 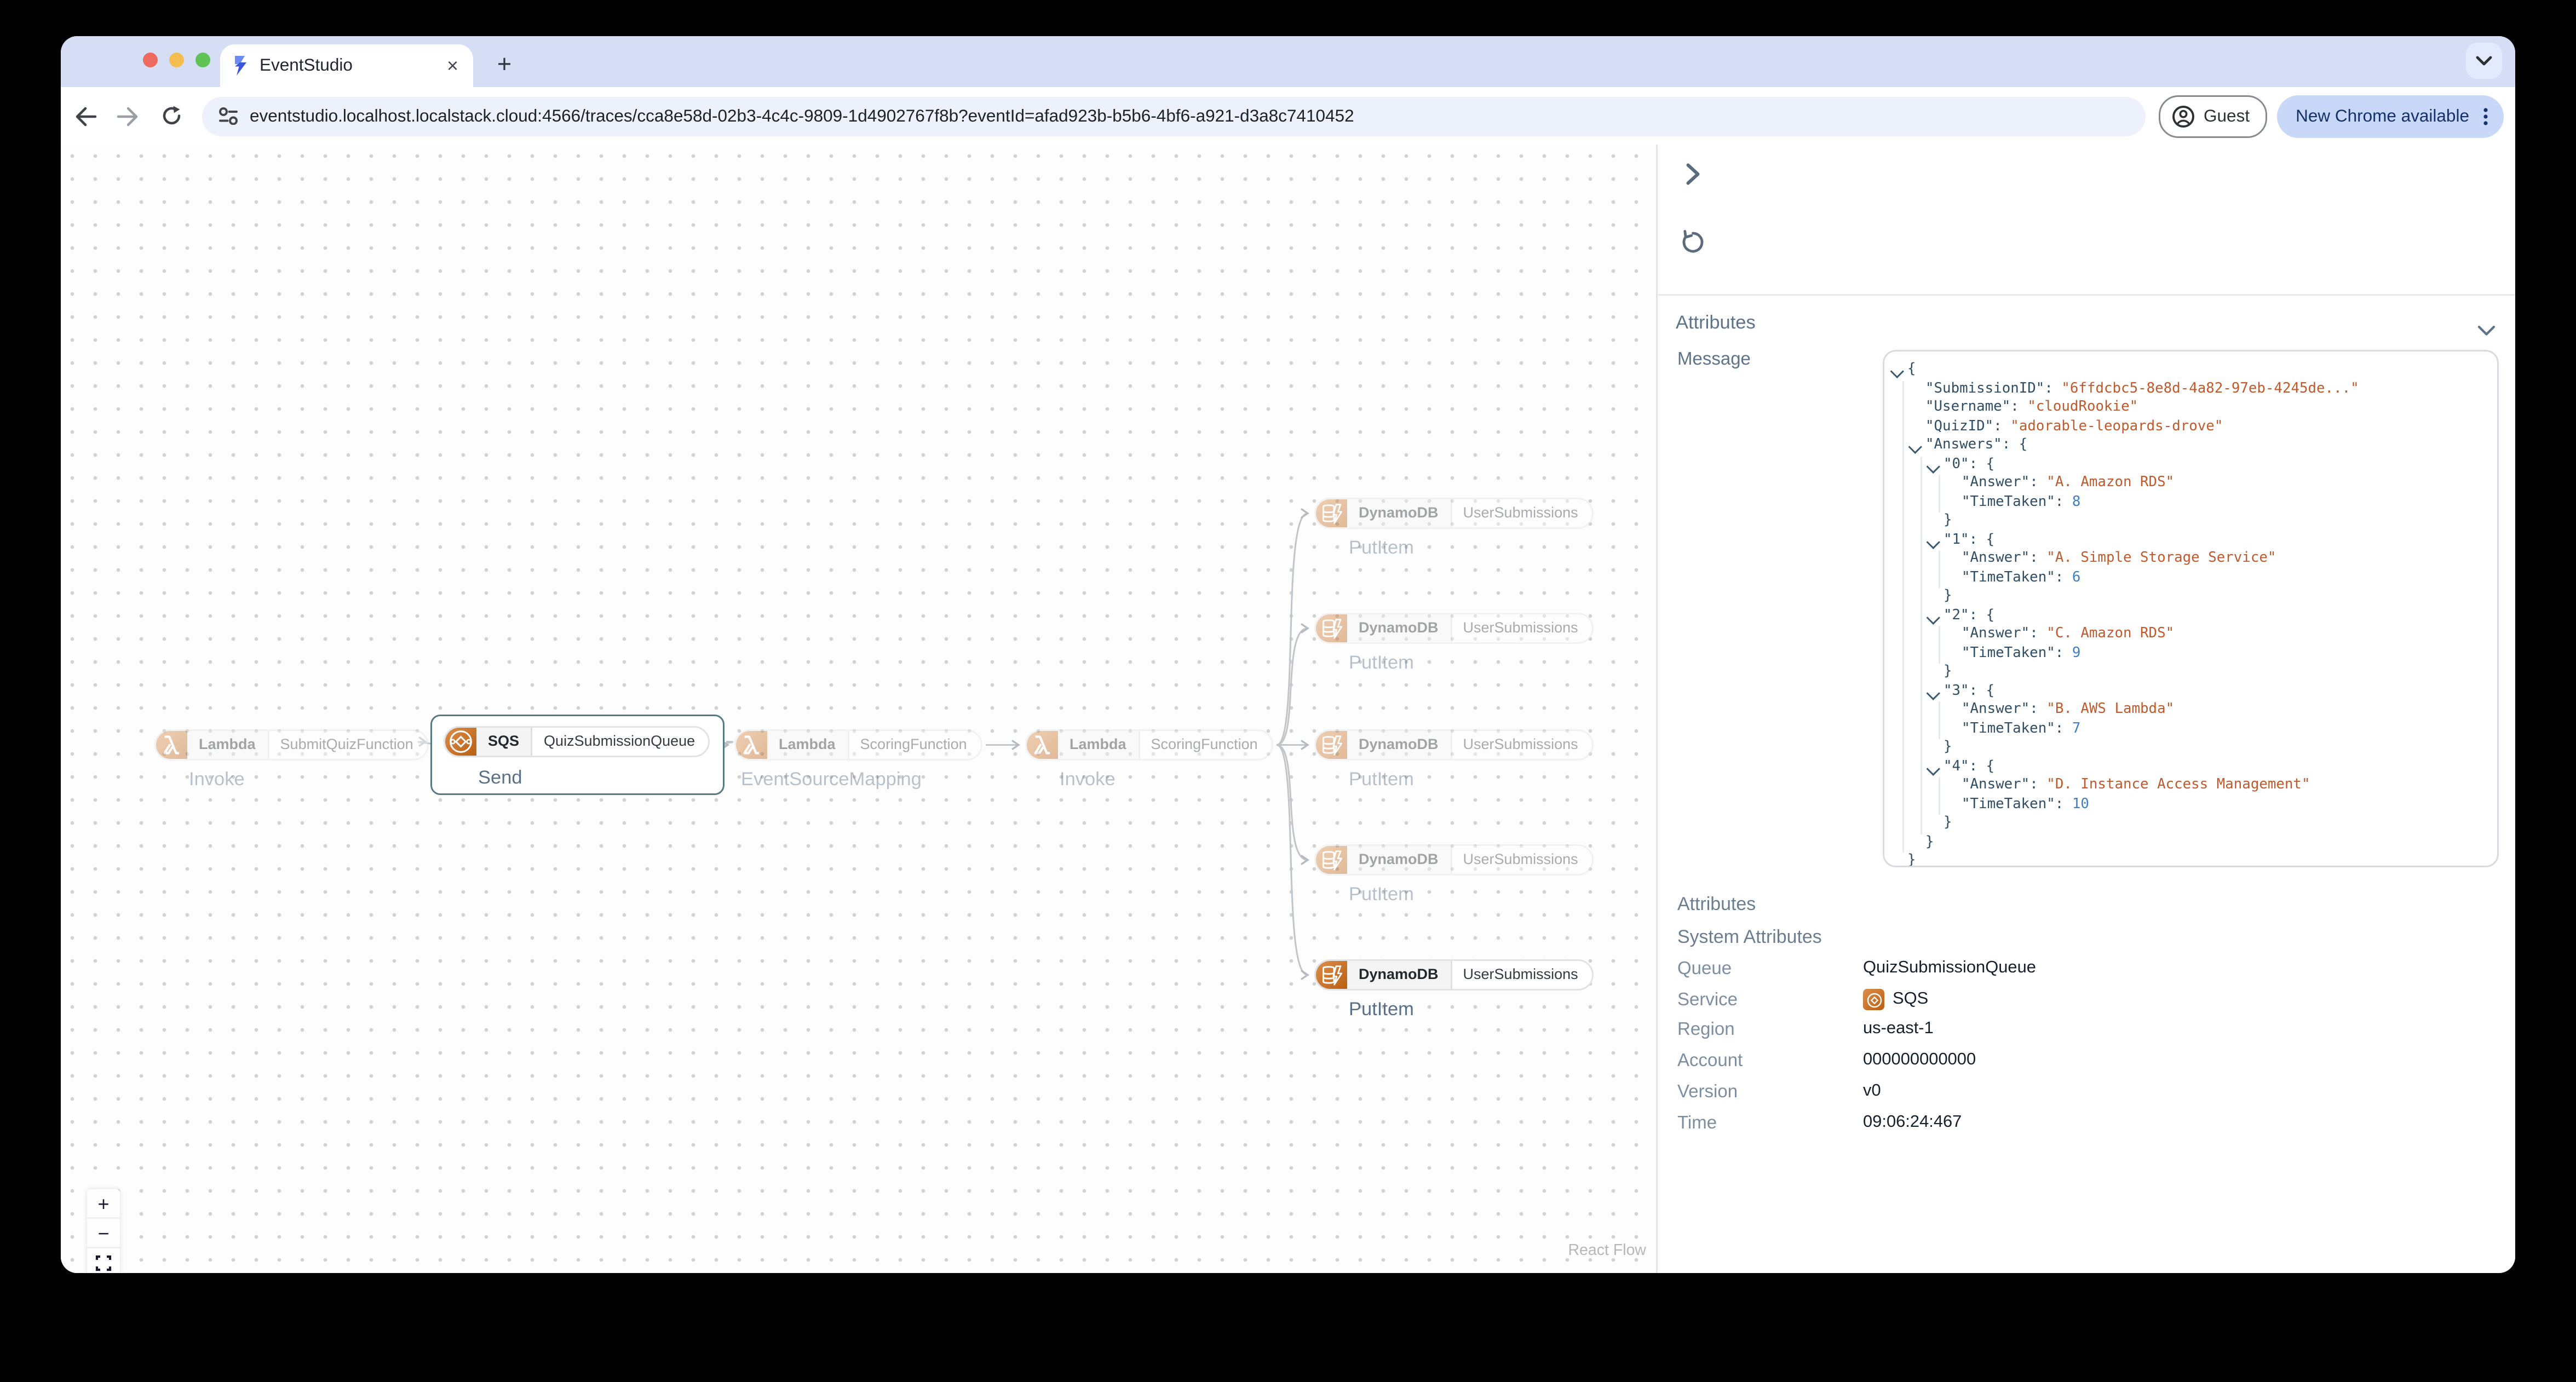 I want to click on chevron-down-icon, so click(x=2484, y=61).